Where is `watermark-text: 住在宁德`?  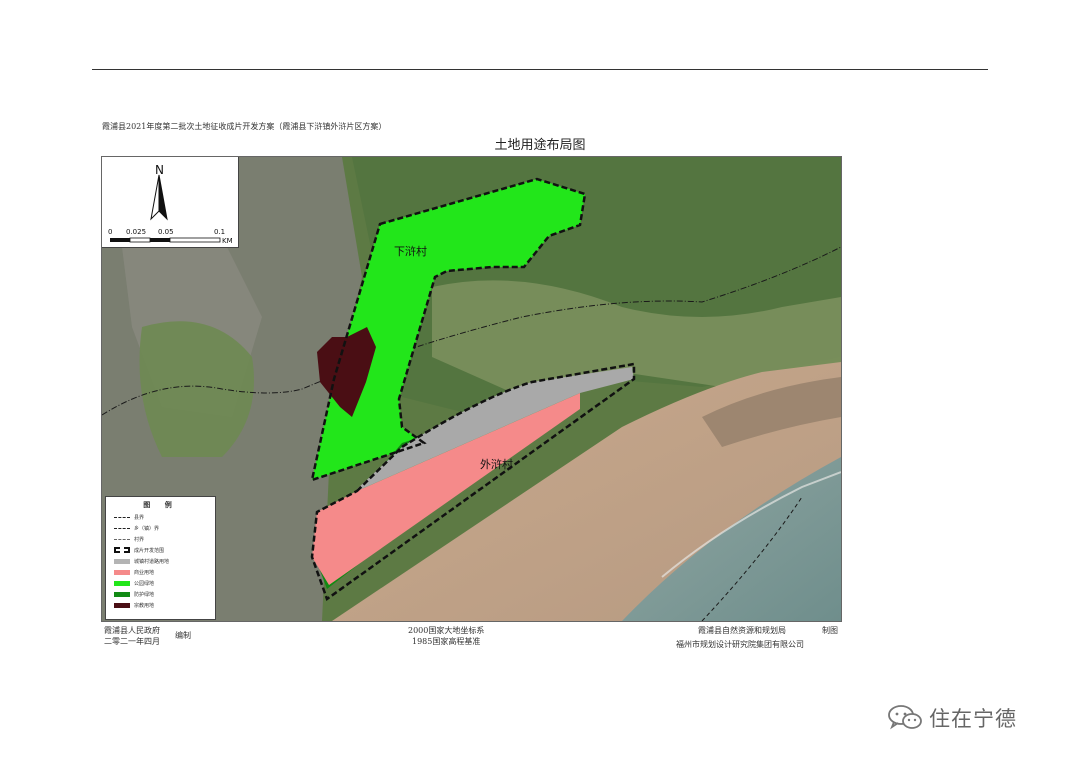 watermark-text: 住在宁德 is located at coordinates (973, 719).